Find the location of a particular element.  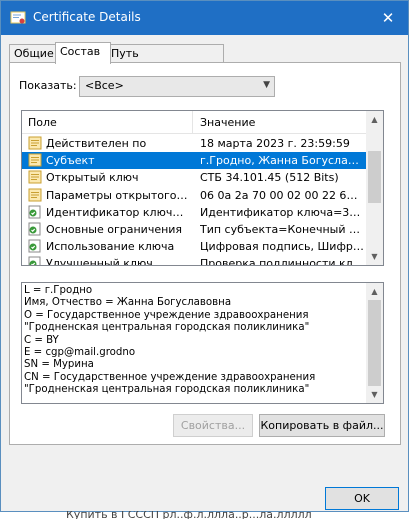

row-field-name: Субъект is located at coordinates (70, 161).